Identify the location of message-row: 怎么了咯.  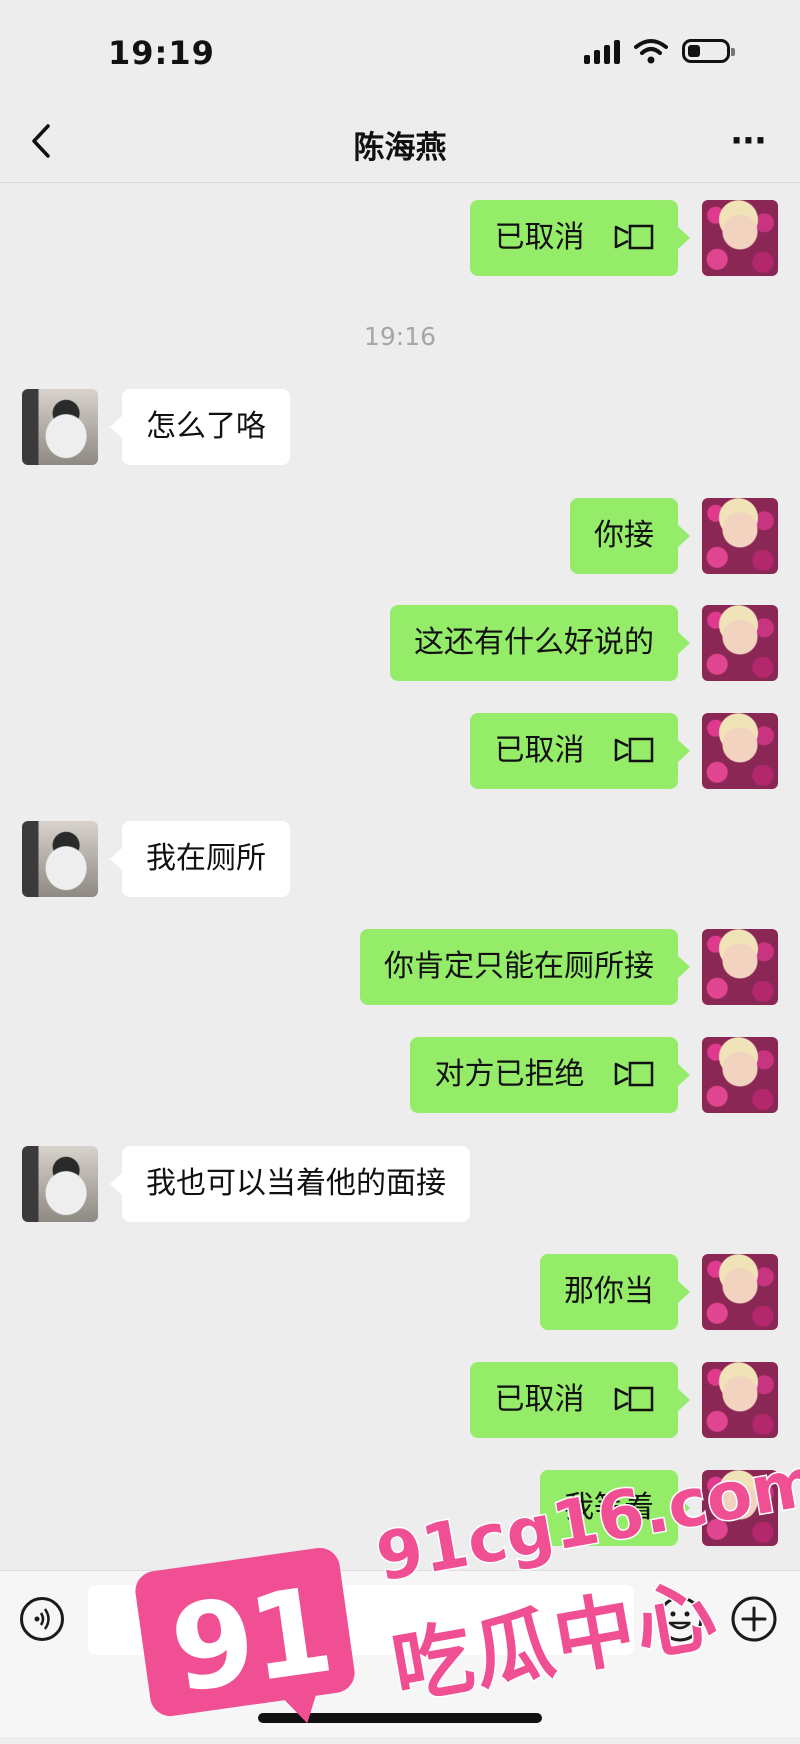
(400, 427).